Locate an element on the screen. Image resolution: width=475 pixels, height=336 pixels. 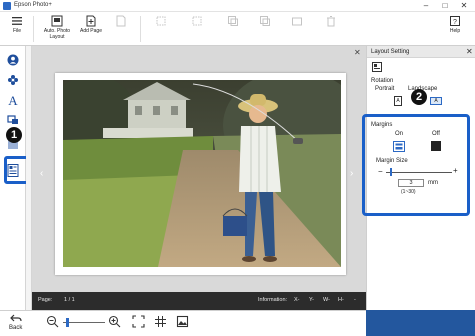
help-button: ? Help is located at coordinates (455, 30).